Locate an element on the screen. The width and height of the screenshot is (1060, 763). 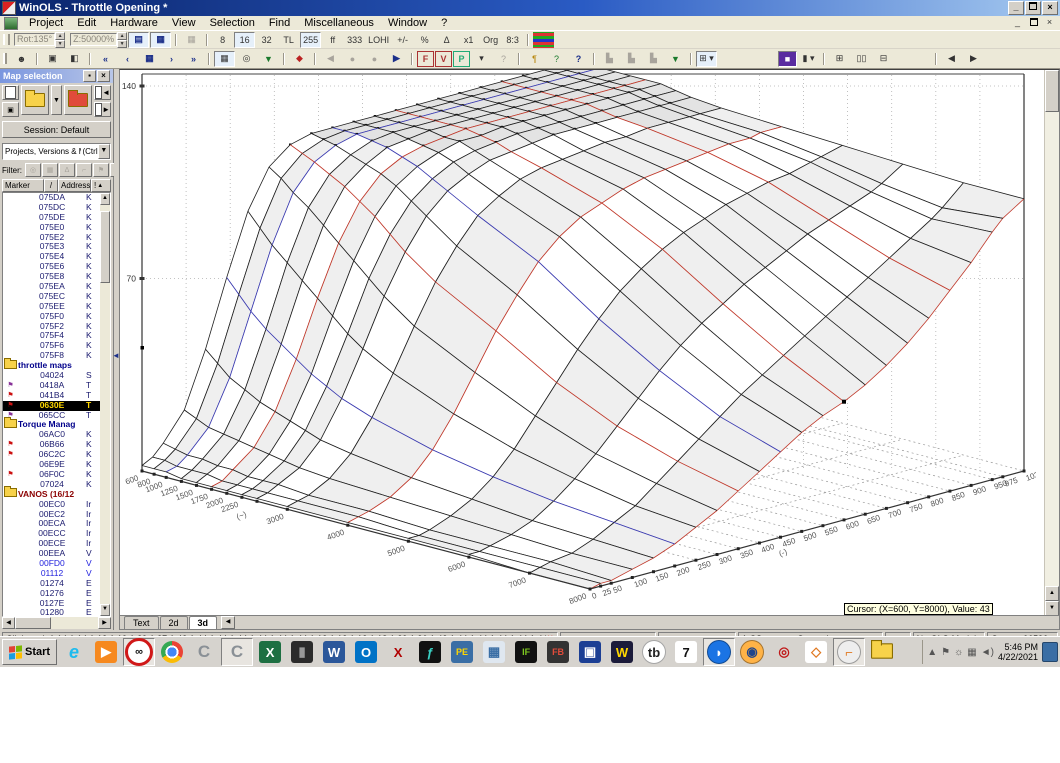
mdi-minimize-button: _ is located at coordinates (1017, 23).